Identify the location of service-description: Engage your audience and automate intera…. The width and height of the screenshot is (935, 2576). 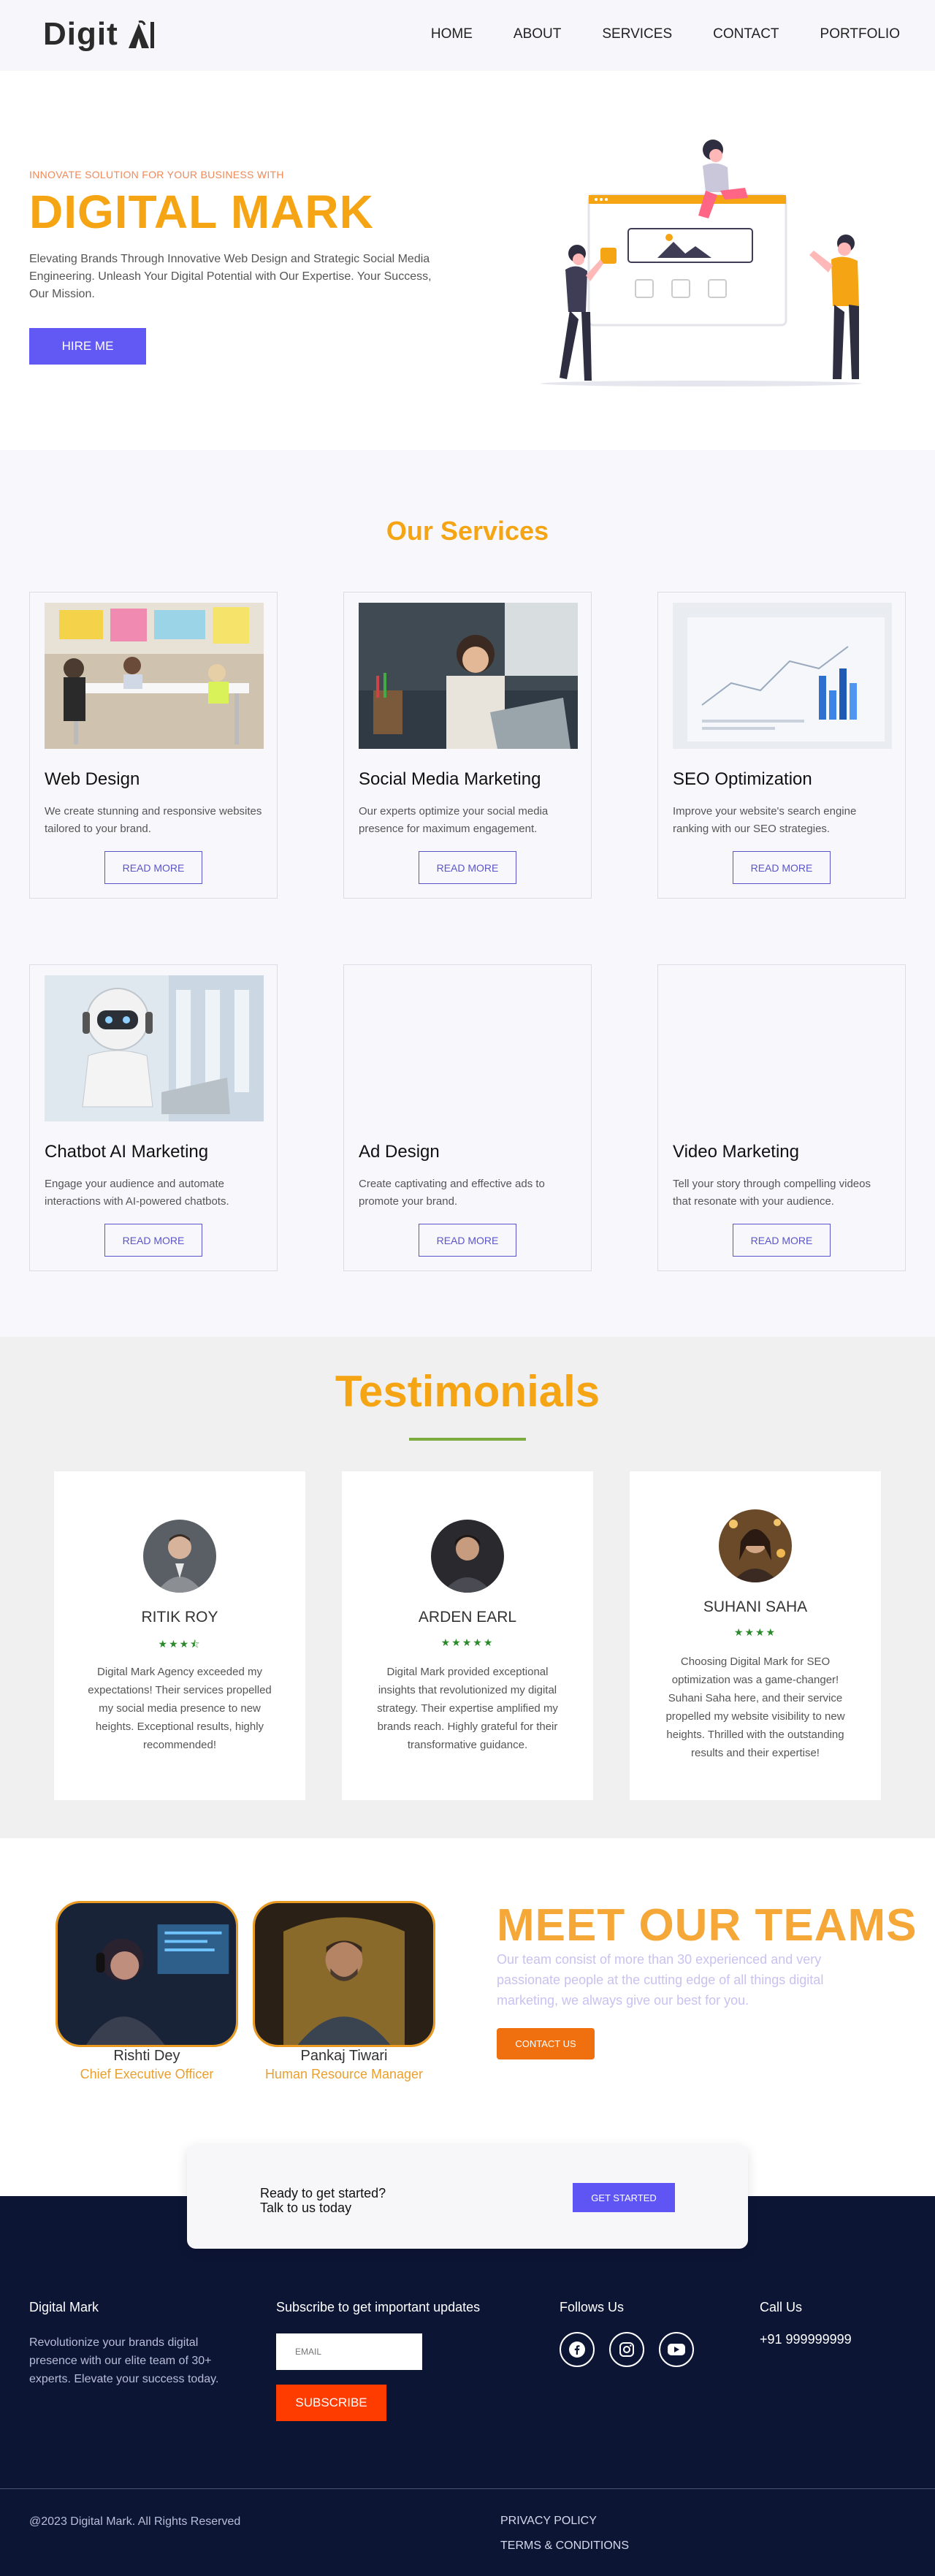
(137, 1193).